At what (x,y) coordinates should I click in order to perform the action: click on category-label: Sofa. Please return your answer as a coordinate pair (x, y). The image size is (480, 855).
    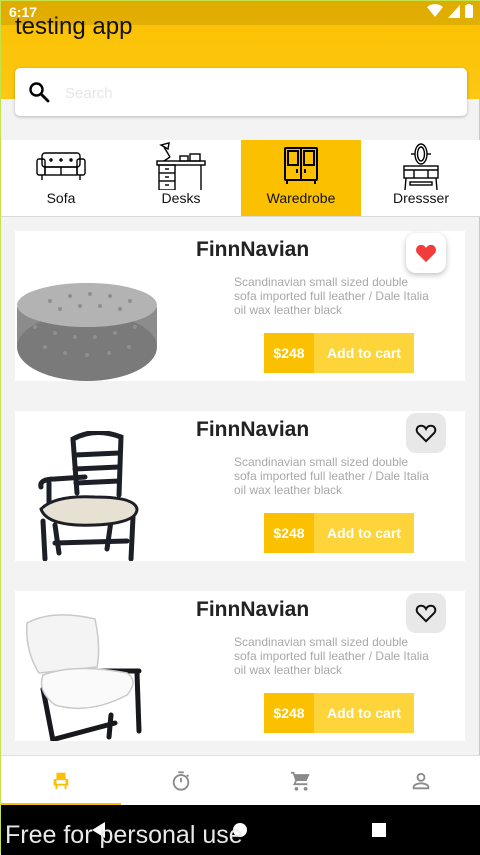
    Looking at the image, I should click on (61, 198).